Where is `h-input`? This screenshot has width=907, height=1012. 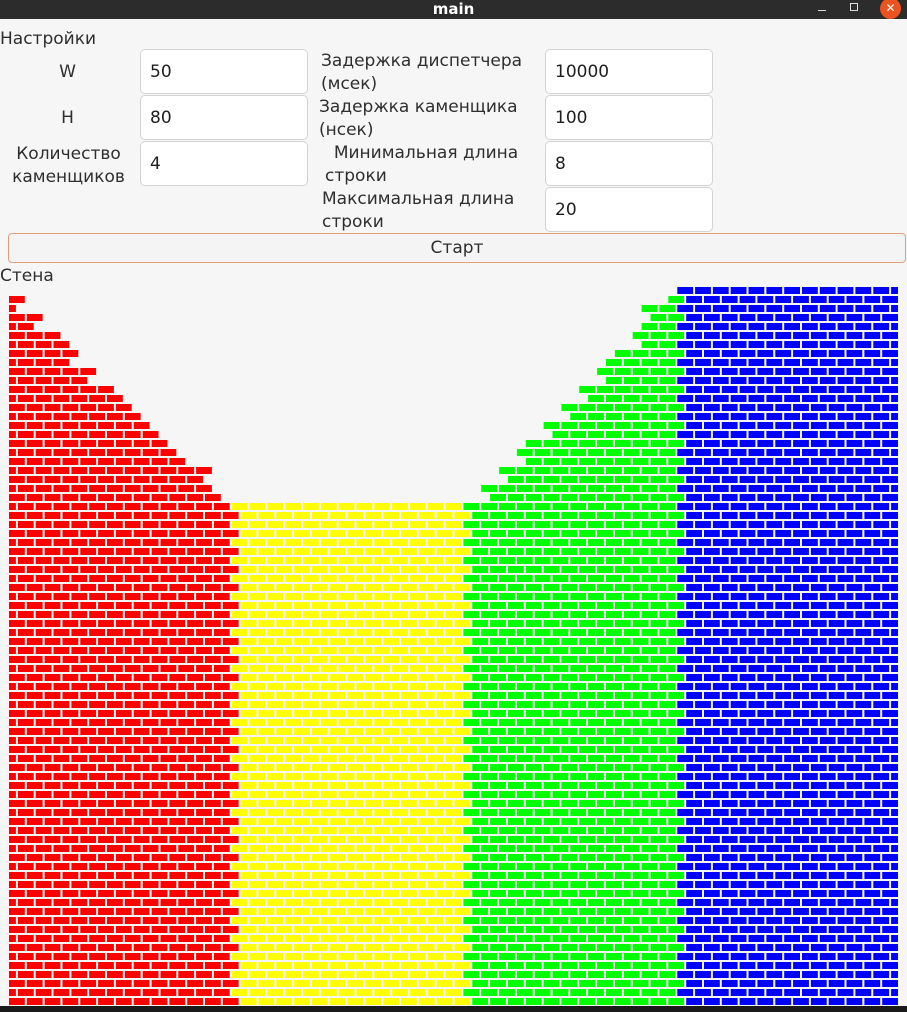 h-input is located at coordinates (224, 117).